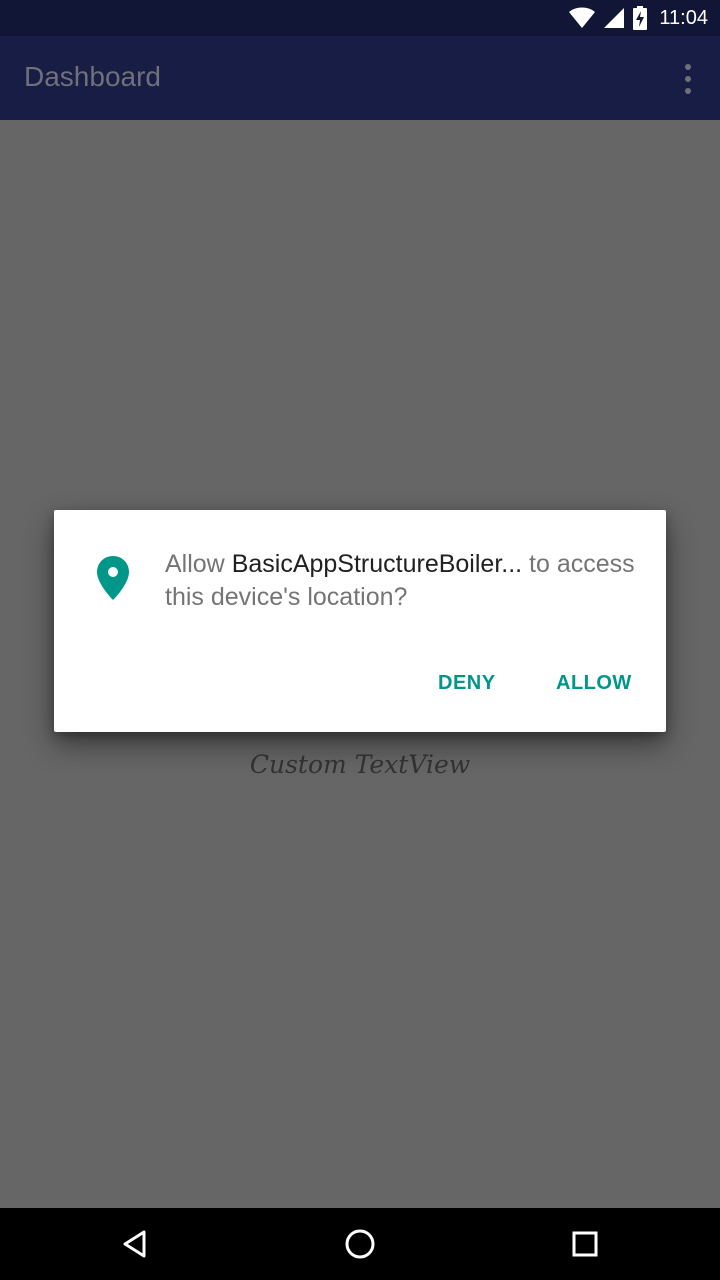 The height and width of the screenshot is (1280, 720). What do you see at coordinates (113, 578) in the screenshot?
I see `location-pin-icon` at bounding box center [113, 578].